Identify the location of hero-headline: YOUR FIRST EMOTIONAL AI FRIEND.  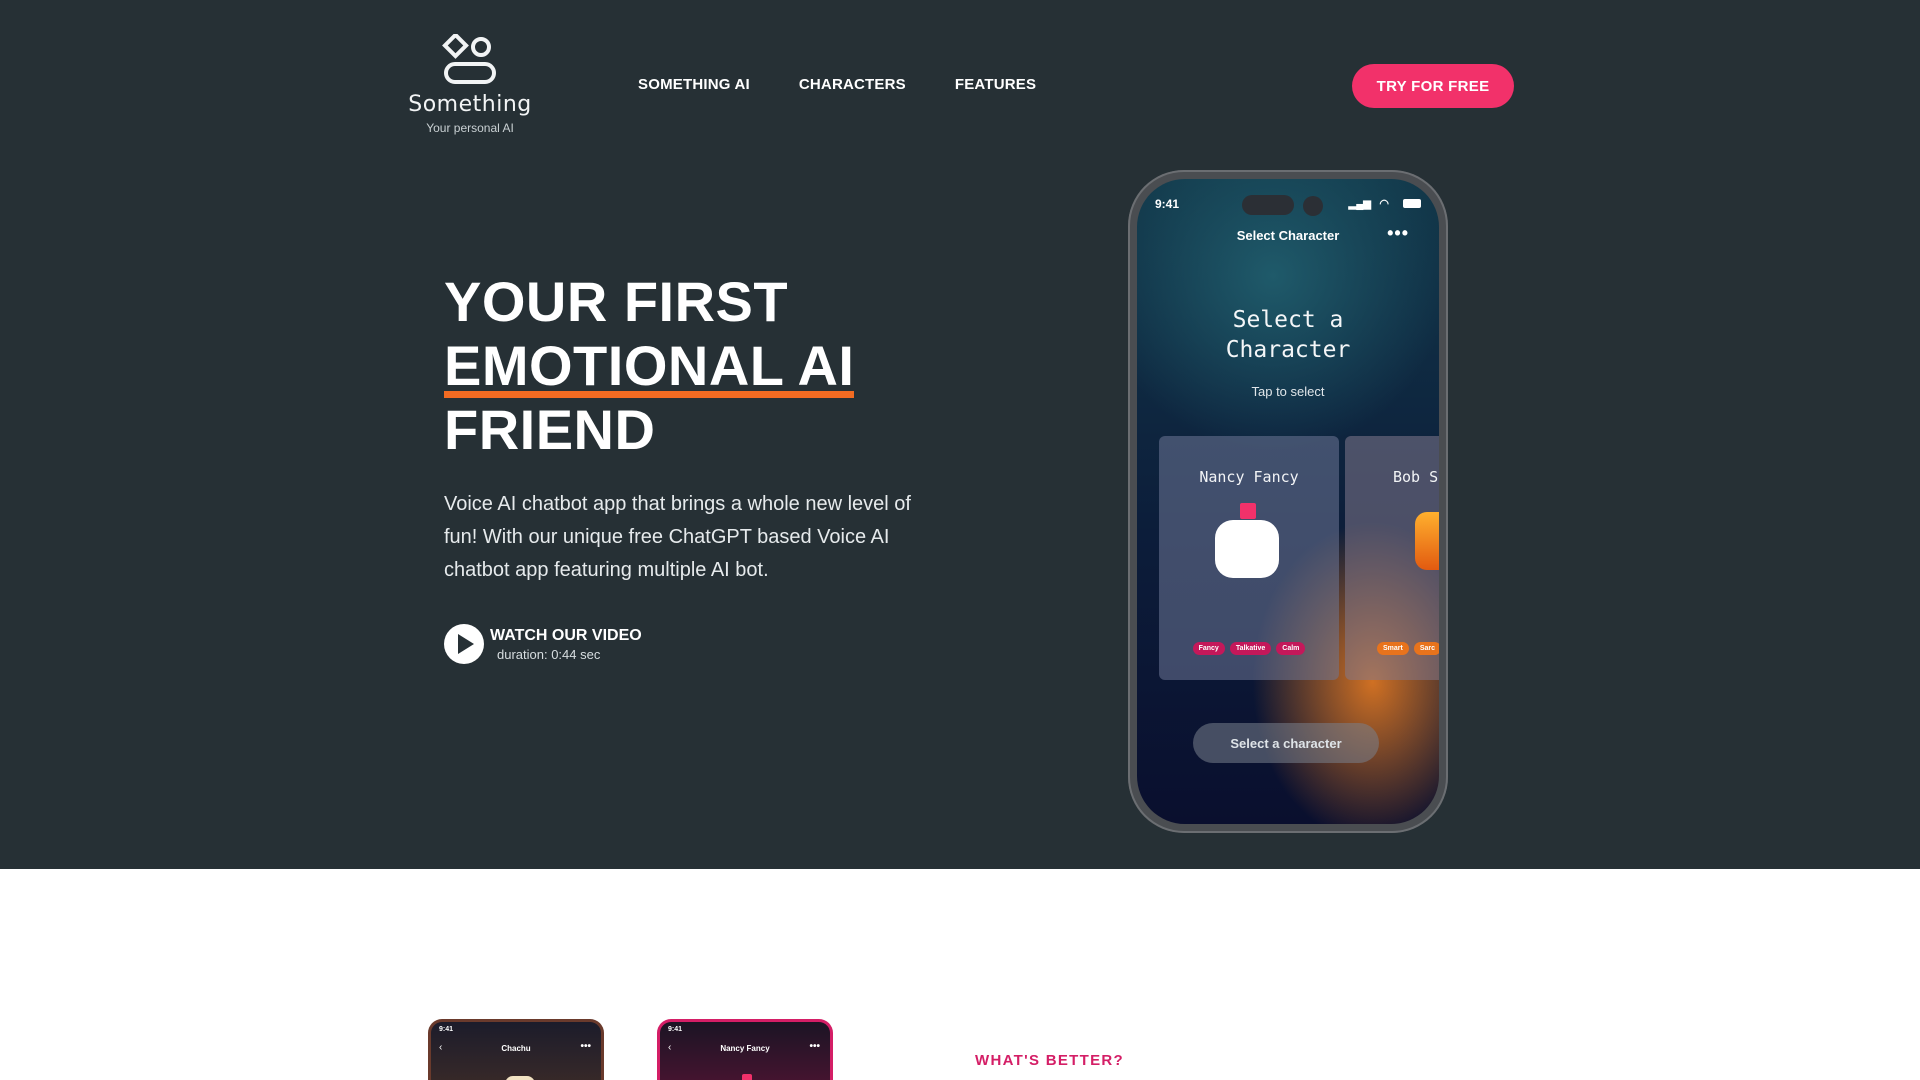
(649, 366).